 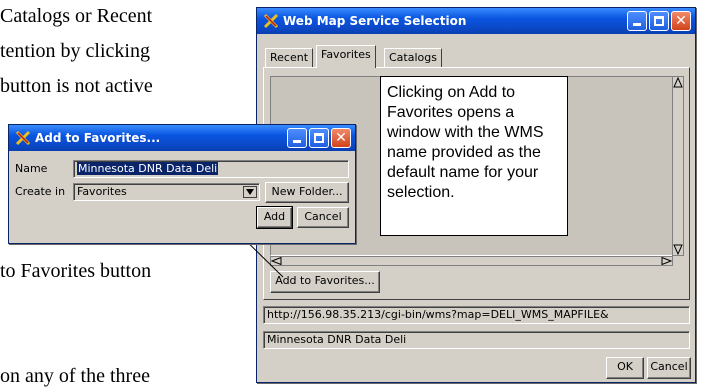 I want to click on scroll-left-arrow-icon, so click(x=277, y=261).